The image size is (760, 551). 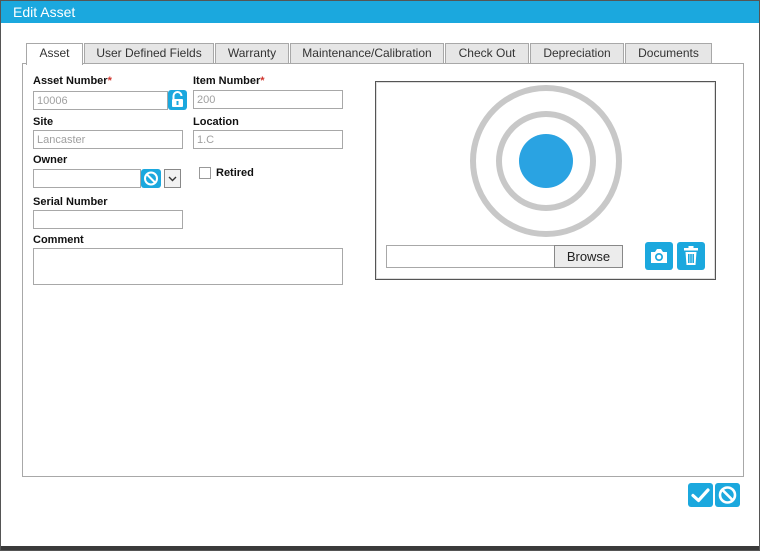 I want to click on tab-maintenance-calibration: Maintenance/Calibration, so click(x=367, y=53).